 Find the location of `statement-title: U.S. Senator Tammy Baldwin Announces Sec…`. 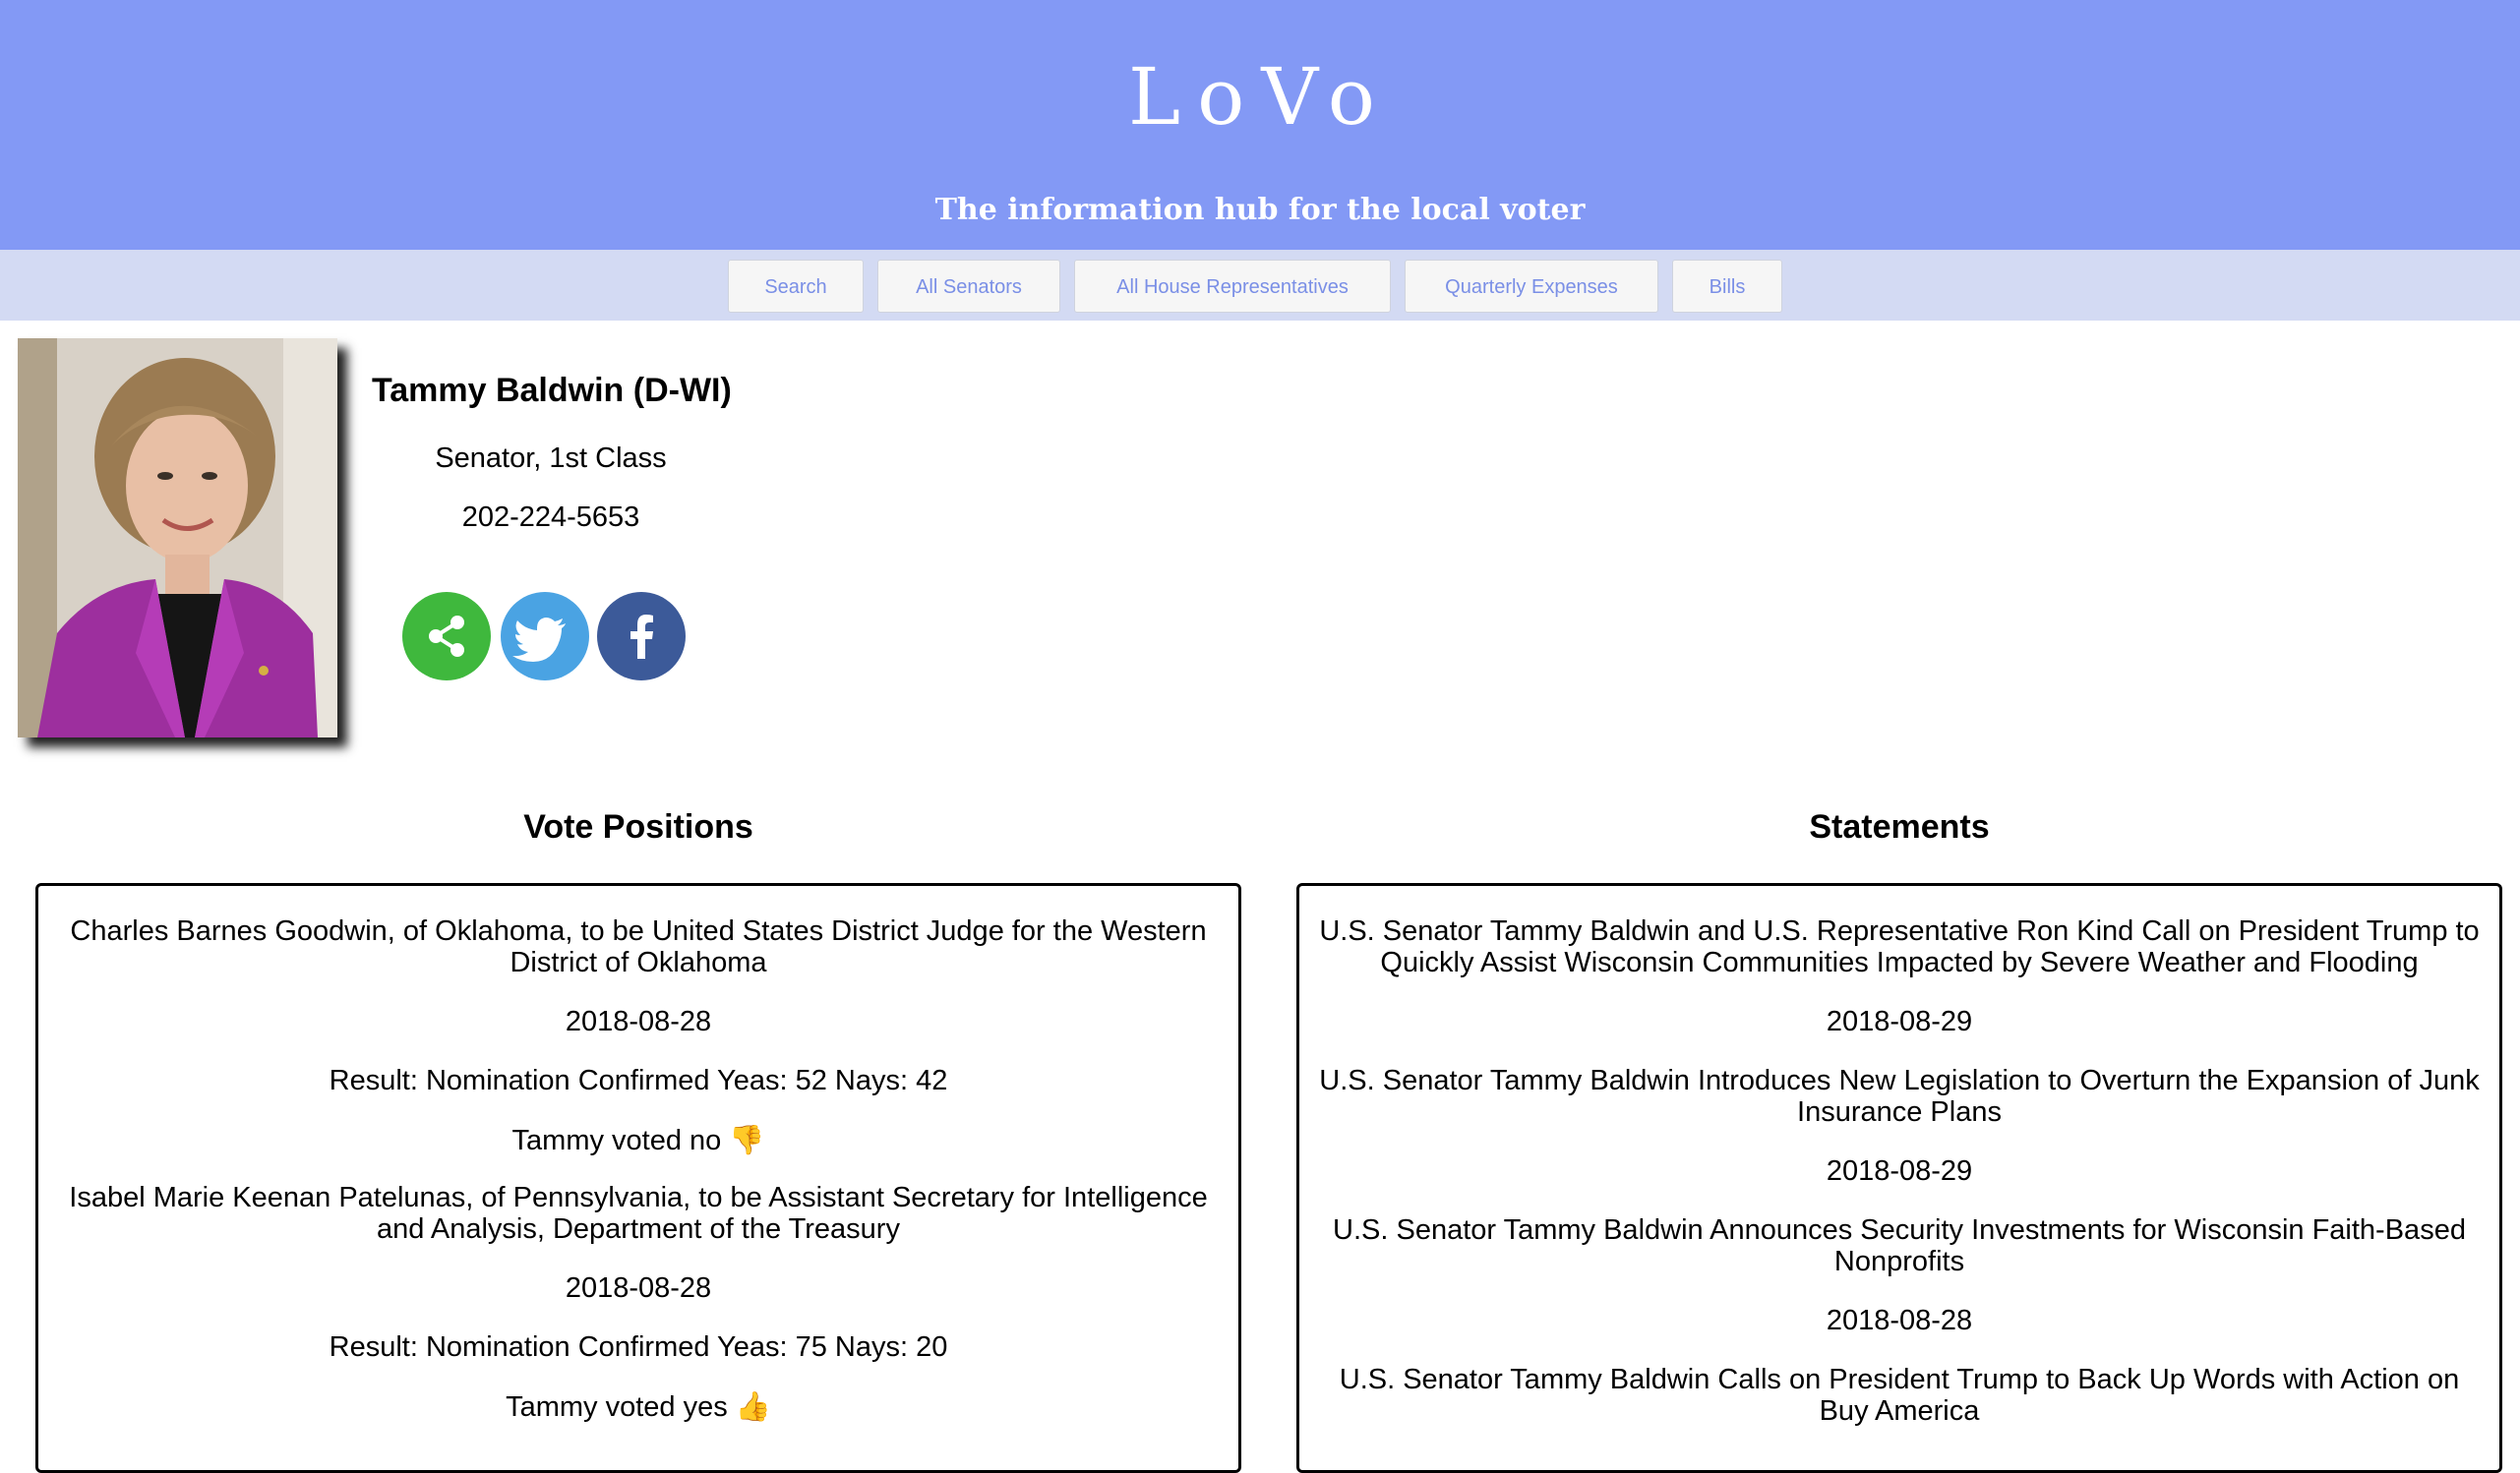

statement-title: U.S. Senator Tammy Baldwin Announces Sec… is located at coordinates (1899, 1246).